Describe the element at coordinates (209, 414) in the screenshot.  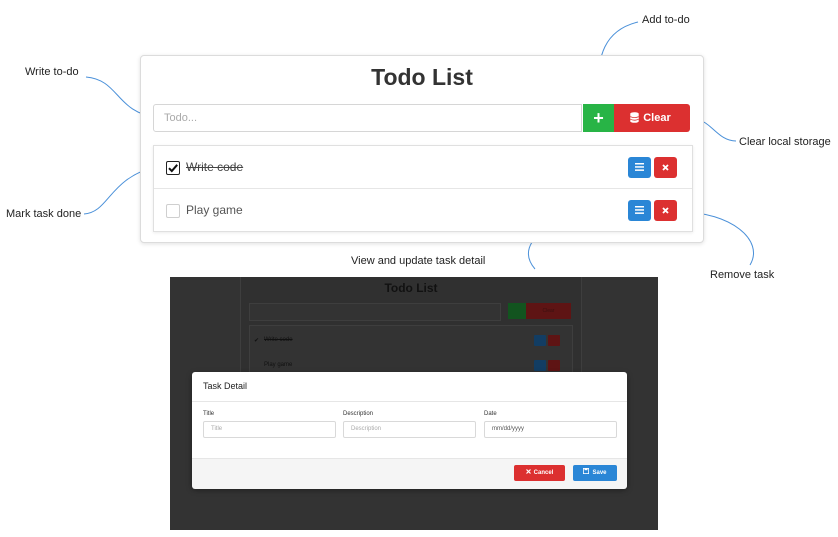
I see `title-label: Title` at that location.